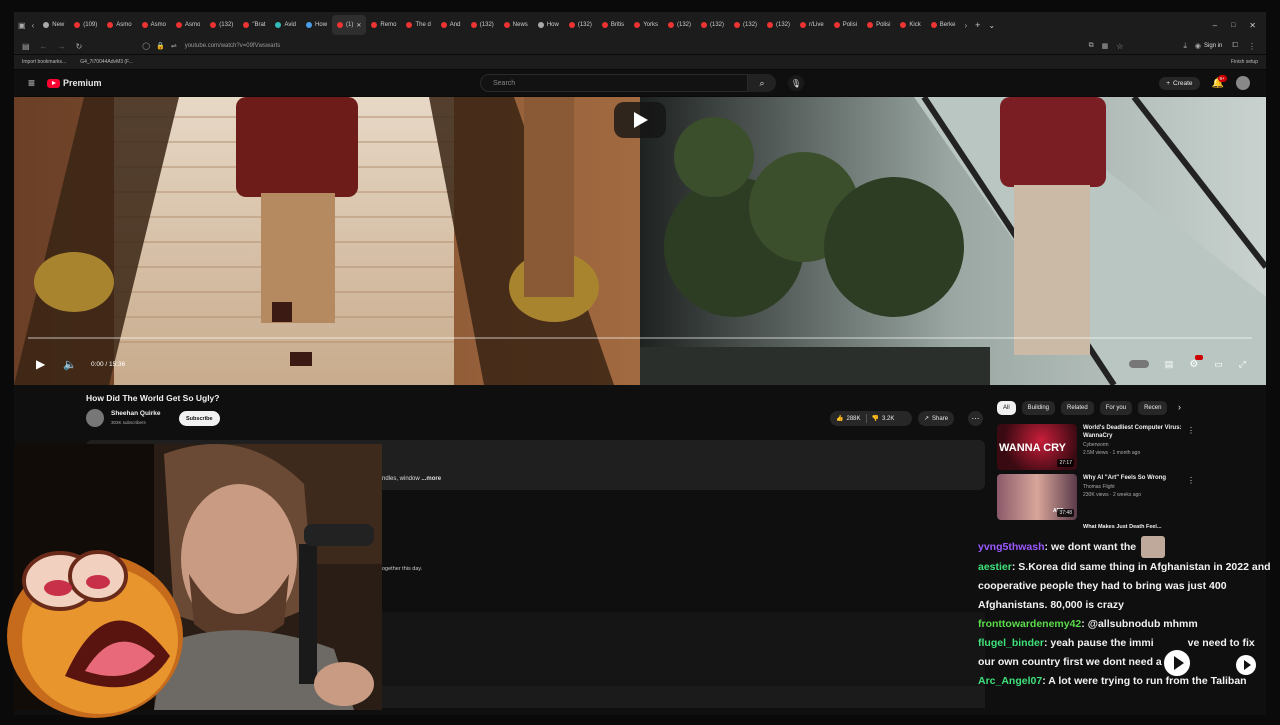 The height and width of the screenshot is (725, 1280). Describe the element at coordinates (613, 25) in the screenshot. I see `browser-tab: Britis` at that location.